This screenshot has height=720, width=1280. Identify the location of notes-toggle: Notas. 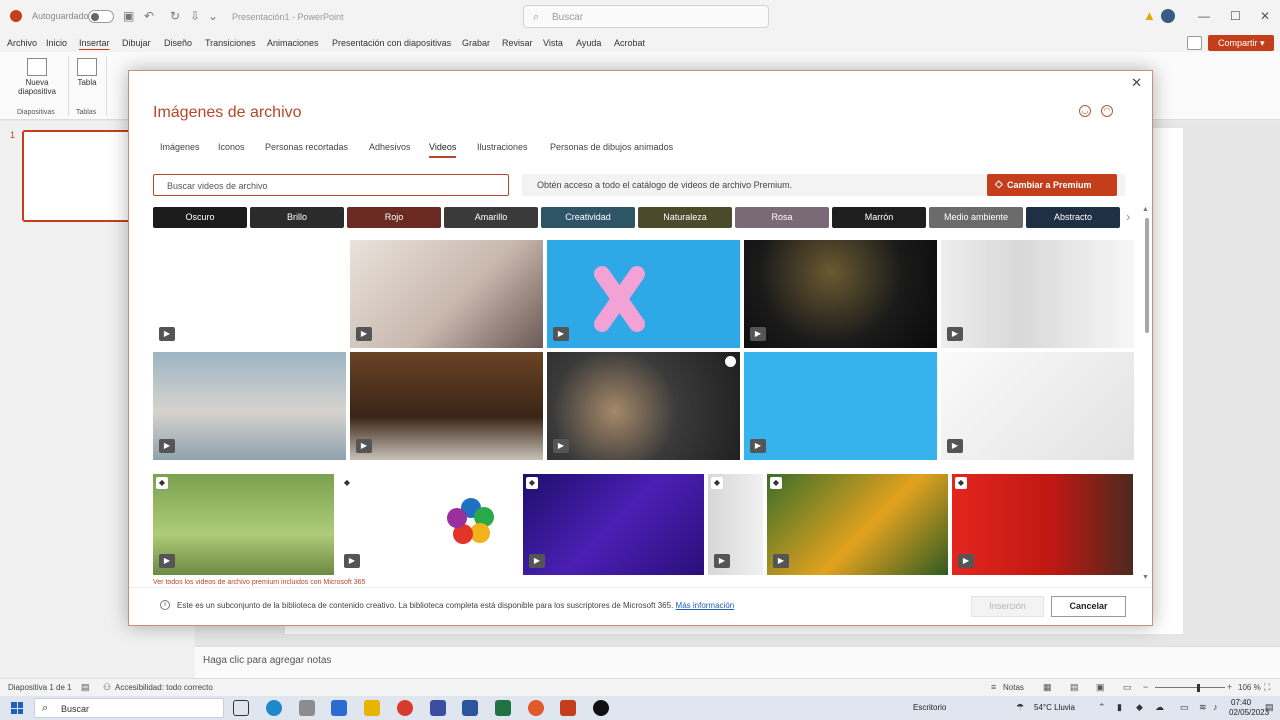
(1013, 687).